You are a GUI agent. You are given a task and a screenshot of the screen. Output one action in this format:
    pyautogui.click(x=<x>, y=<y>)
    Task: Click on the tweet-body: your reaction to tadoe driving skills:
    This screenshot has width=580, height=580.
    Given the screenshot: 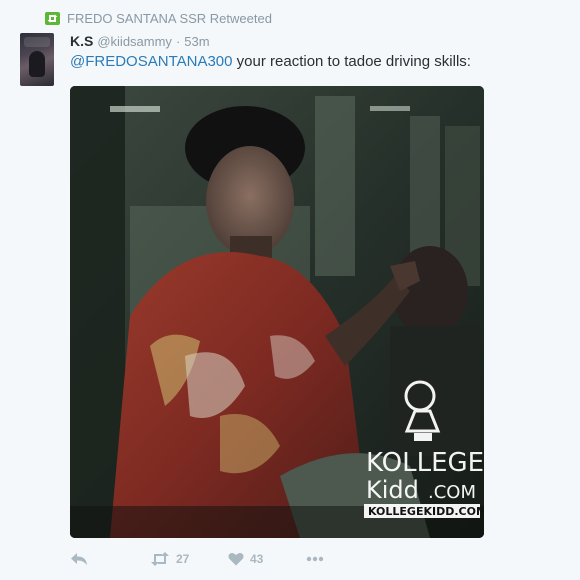 What is the action you would take?
    pyautogui.click(x=351, y=61)
    